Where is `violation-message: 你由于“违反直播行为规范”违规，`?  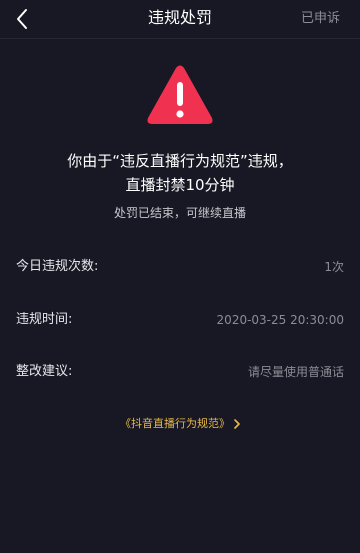 violation-message: 你由于“违反直播行为规范”违规， is located at coordinates (180, 161).